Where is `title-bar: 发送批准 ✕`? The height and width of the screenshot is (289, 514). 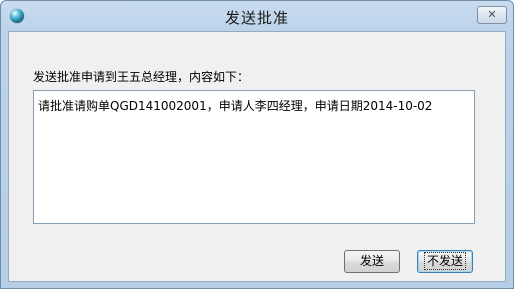
title-bar: 发送批准 ✕ is located at coordinates (257, 16).